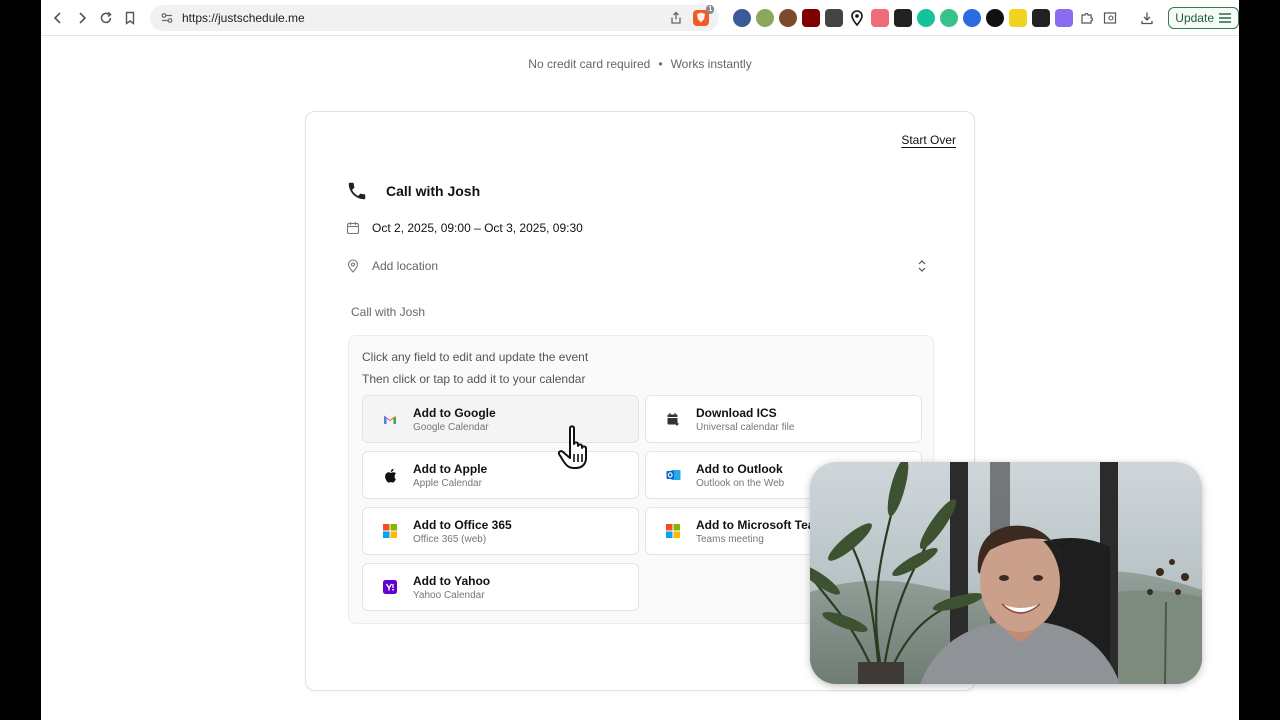 The image size is (1280, 720). What do you see at coordinates (949, 17) in the screenshot?
I see `extension-10-icon` at bounding box center [949, 17].